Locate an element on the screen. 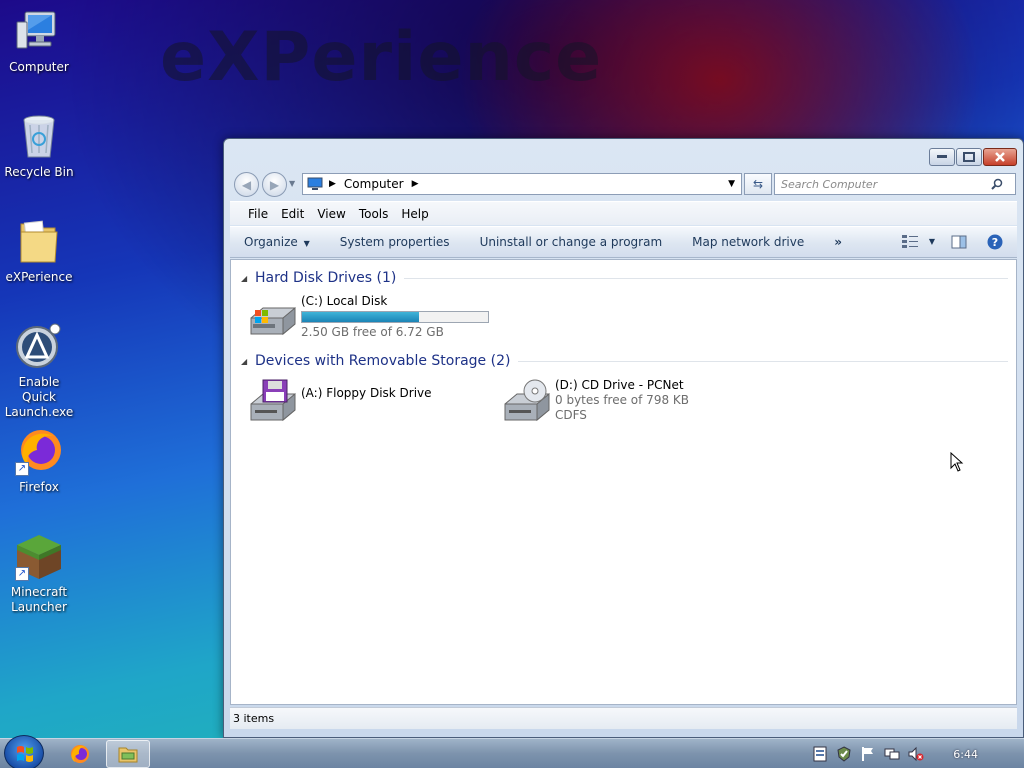 Image resolution: width=1024 pixels, height=768 pixels. preview-pane-icon is located at coordinates (959, 242).